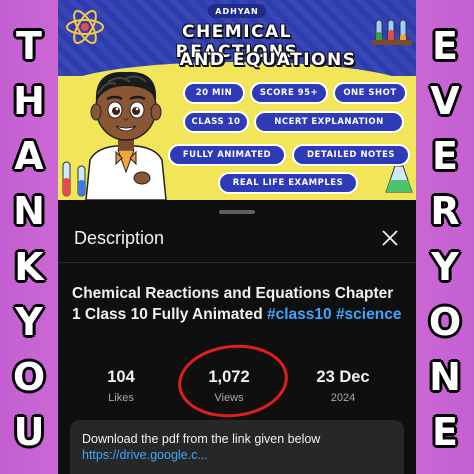  What do you see at coordinates (237, 212) in the screenshot?
I see `sheet-drag-handle` at bounding box center [237, 212].